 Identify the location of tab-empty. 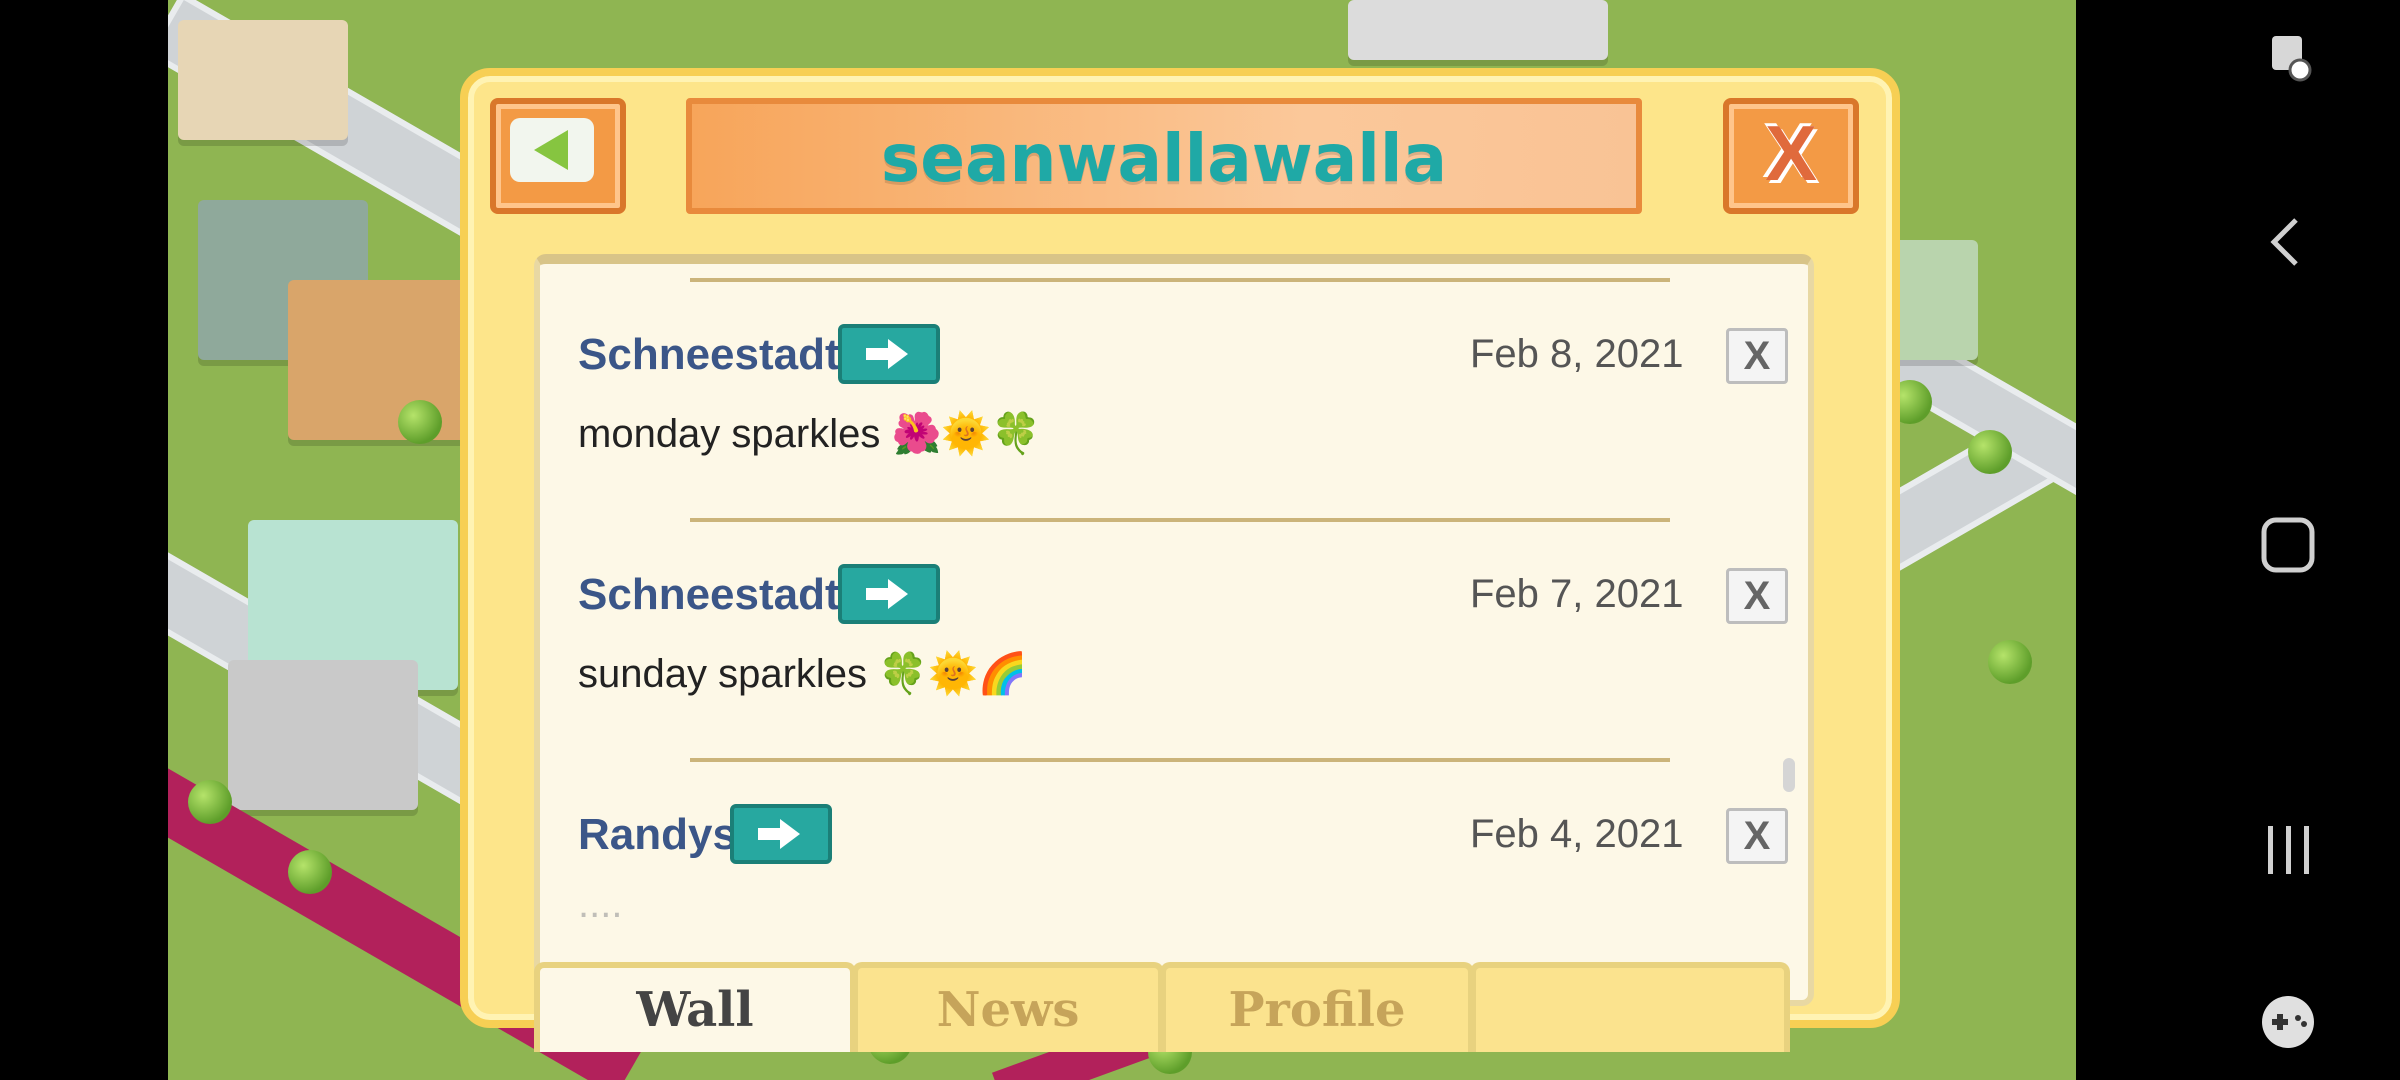
(1630, 1007).